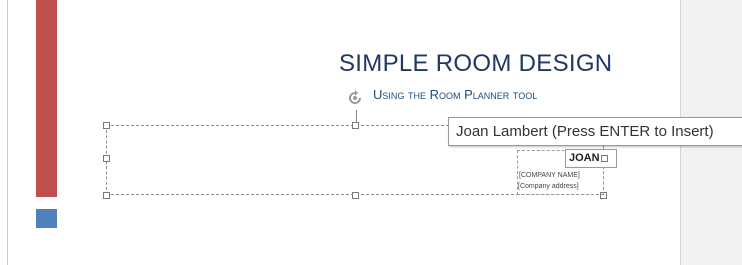 The image size is (742, 265). Describe the element at coordinates (355, 195) in the screenshot. I see `resize-handle-bottom-center` at that location.